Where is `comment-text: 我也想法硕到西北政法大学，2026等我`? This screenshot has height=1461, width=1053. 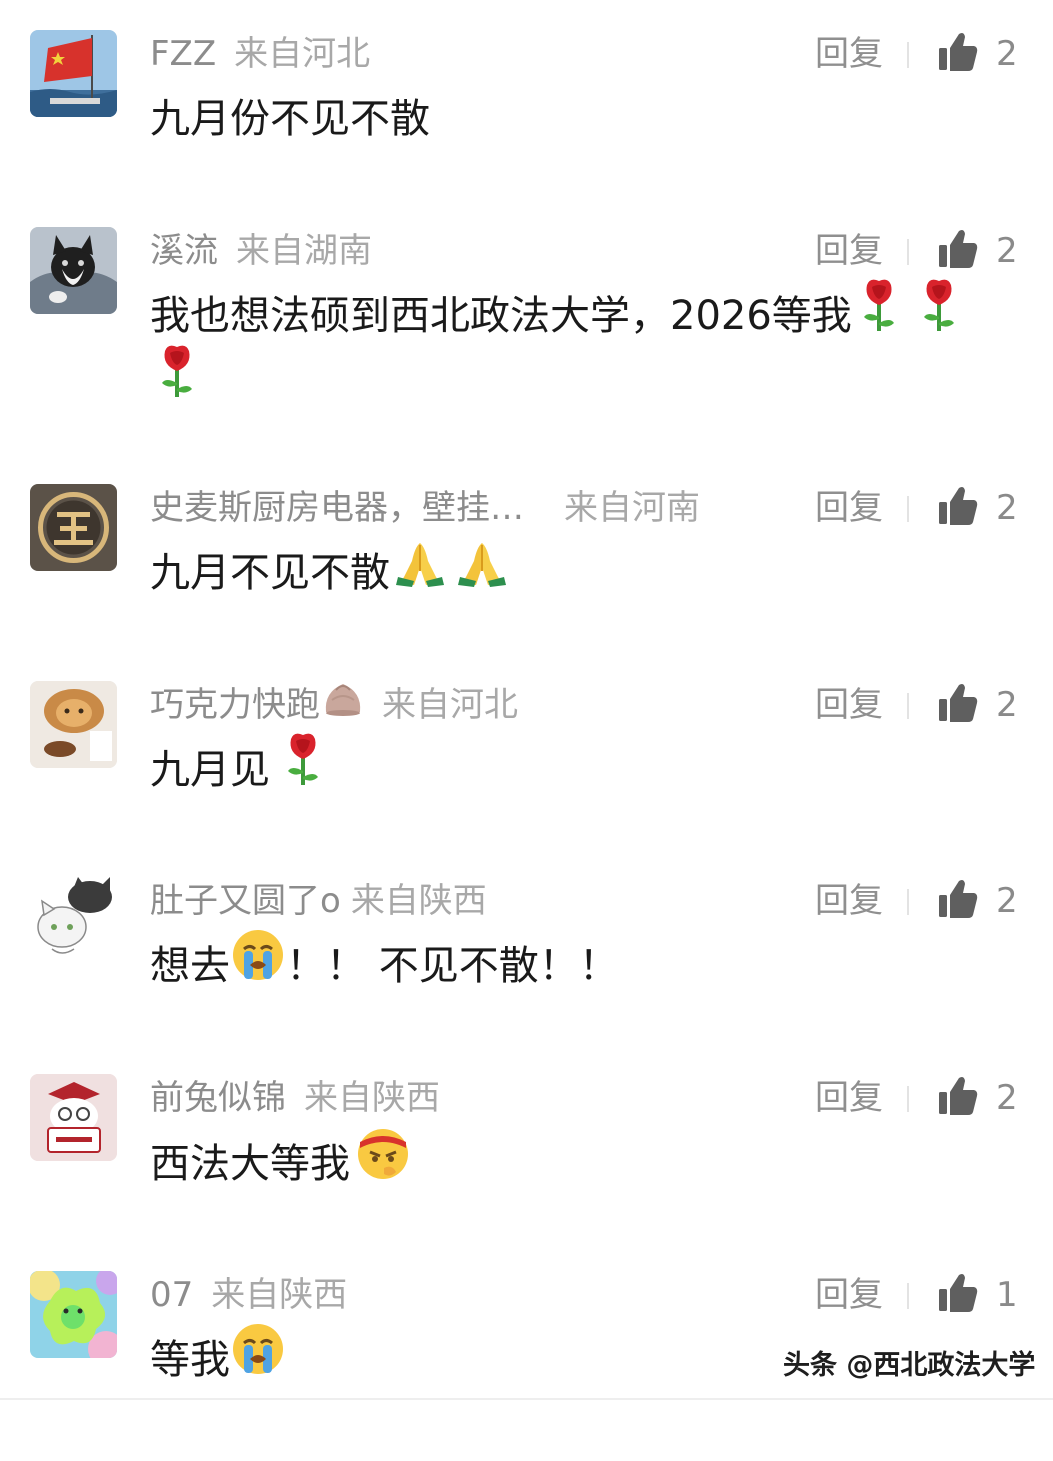 comment-text: 我也想法硕到西北政法大学，2026等我 is located at coordinates (585, 348).